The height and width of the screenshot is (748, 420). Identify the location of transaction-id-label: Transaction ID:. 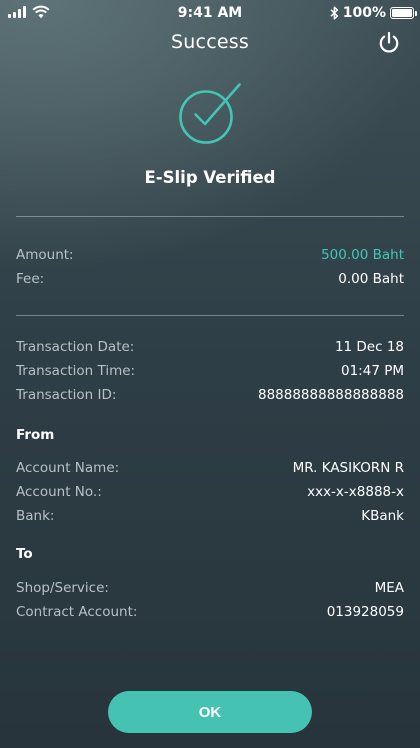
(66, 395).